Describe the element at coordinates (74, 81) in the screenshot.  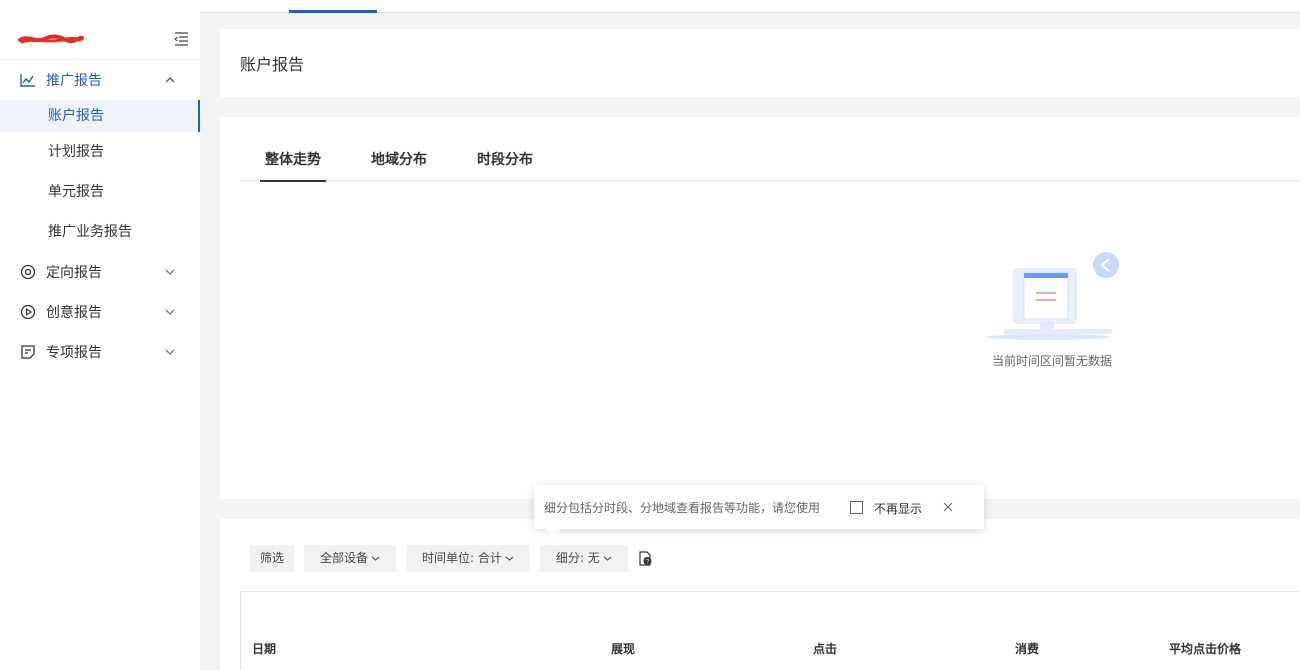
I see `nav-group-label: 推广报告` at that location.